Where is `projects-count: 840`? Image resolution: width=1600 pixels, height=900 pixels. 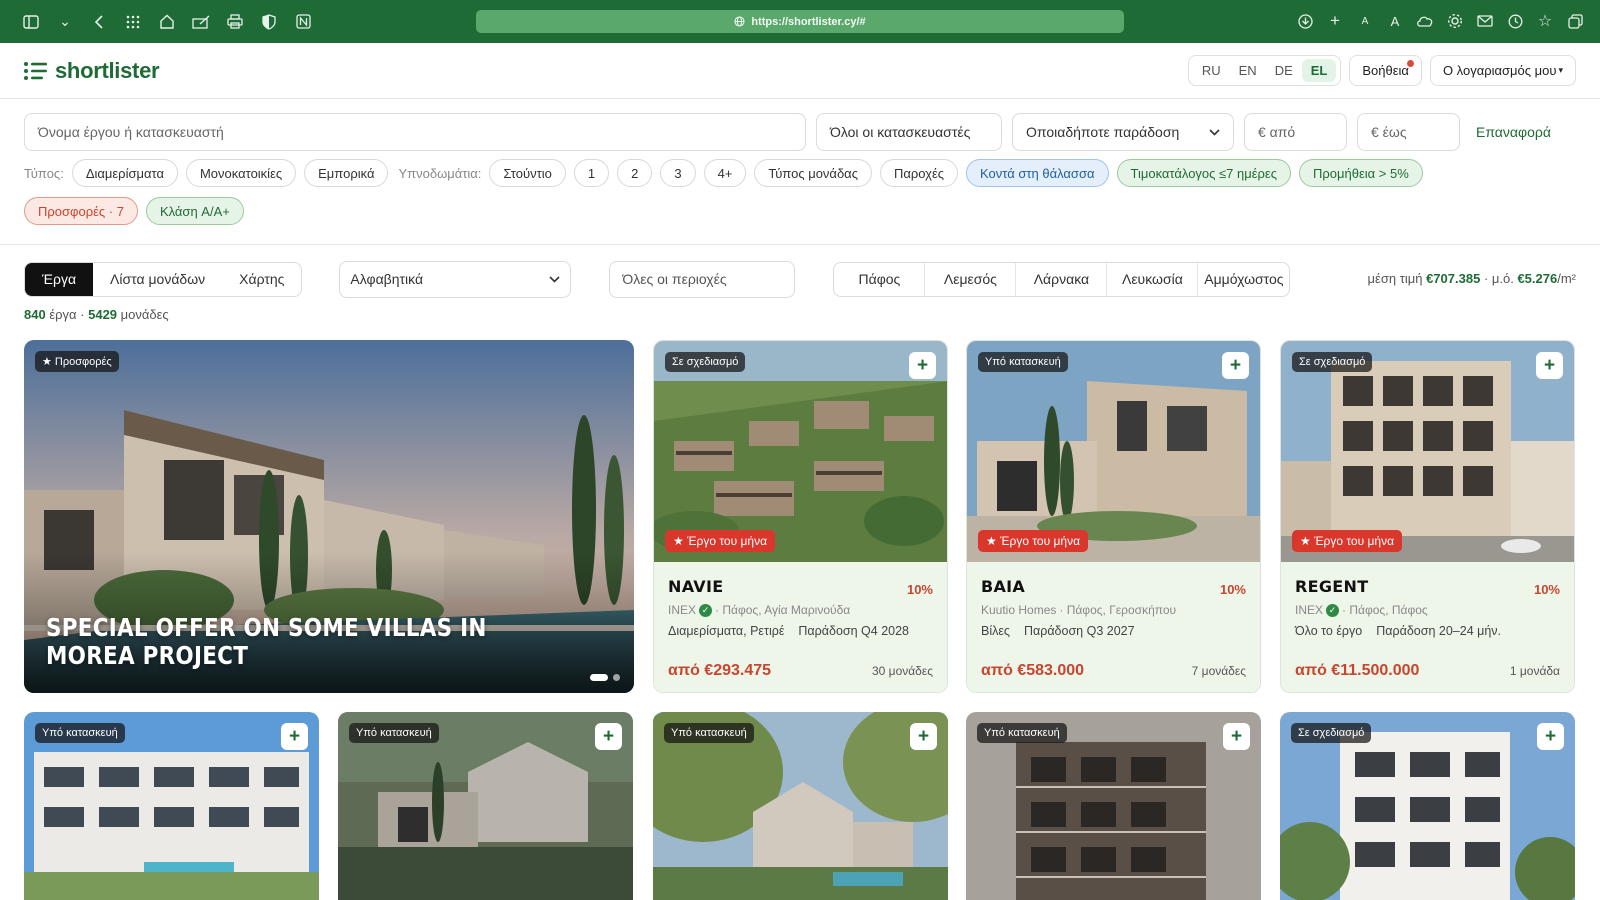 projects-count: 840 is located at coordinates (35, 314).